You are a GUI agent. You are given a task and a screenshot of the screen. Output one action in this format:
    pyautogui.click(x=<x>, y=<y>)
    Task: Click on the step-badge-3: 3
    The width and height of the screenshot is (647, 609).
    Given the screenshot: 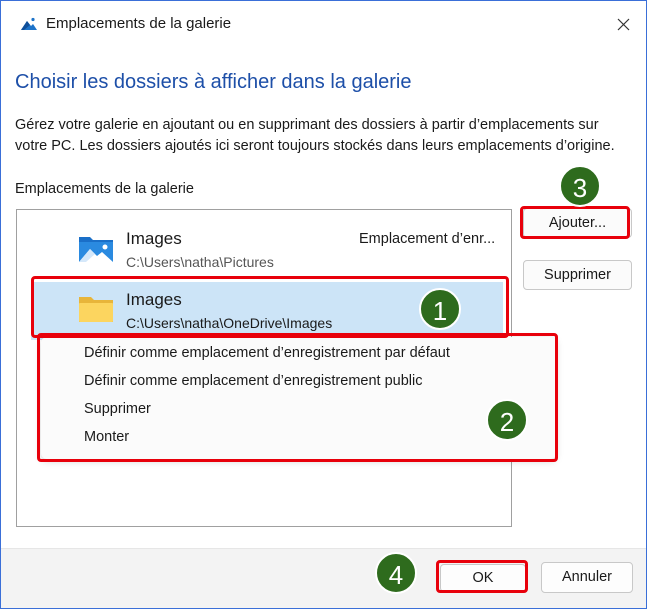 What is the action you would take?
    pyautogui.click(x=580, y=186)
    